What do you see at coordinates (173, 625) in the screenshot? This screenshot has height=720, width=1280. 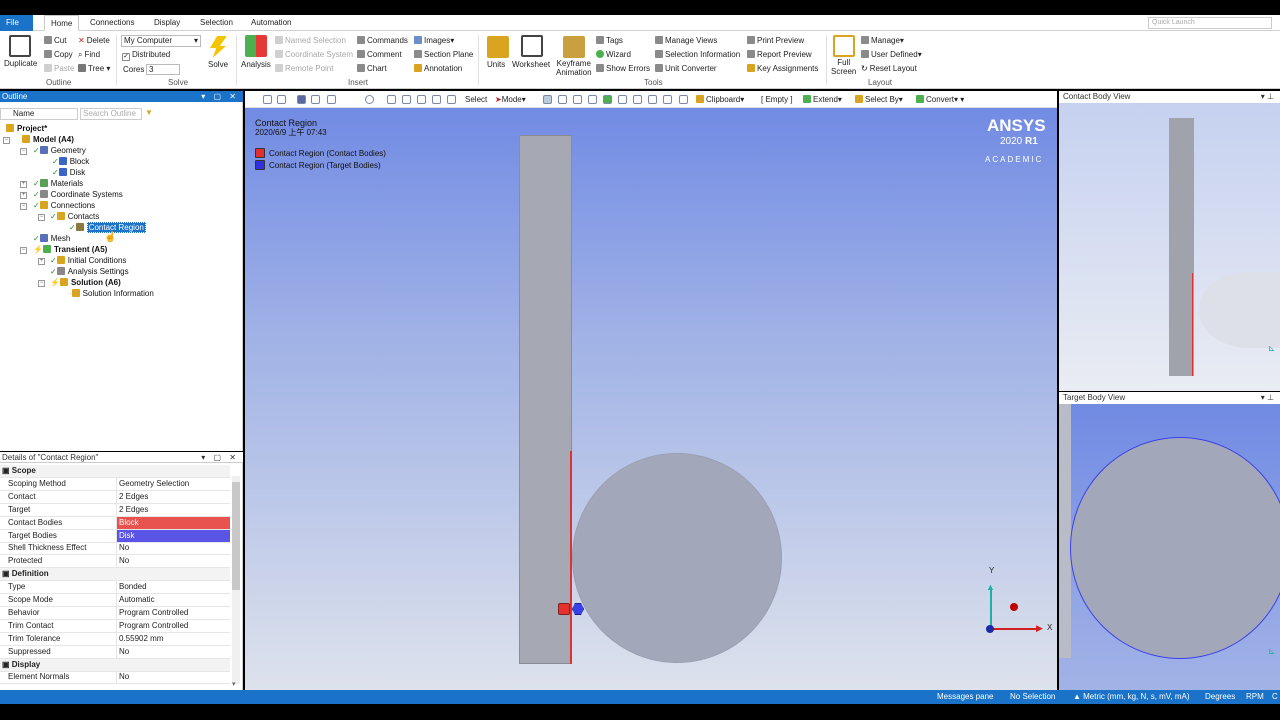 I see `details-value: Program Controlled` at bounding box center [173, 625].